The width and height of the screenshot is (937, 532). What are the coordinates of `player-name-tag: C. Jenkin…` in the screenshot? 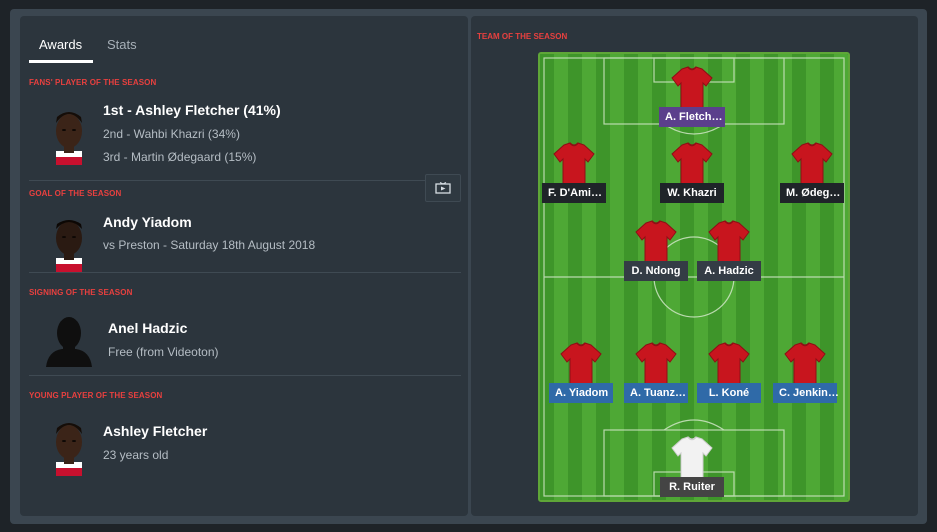 It's located at (806, 393).